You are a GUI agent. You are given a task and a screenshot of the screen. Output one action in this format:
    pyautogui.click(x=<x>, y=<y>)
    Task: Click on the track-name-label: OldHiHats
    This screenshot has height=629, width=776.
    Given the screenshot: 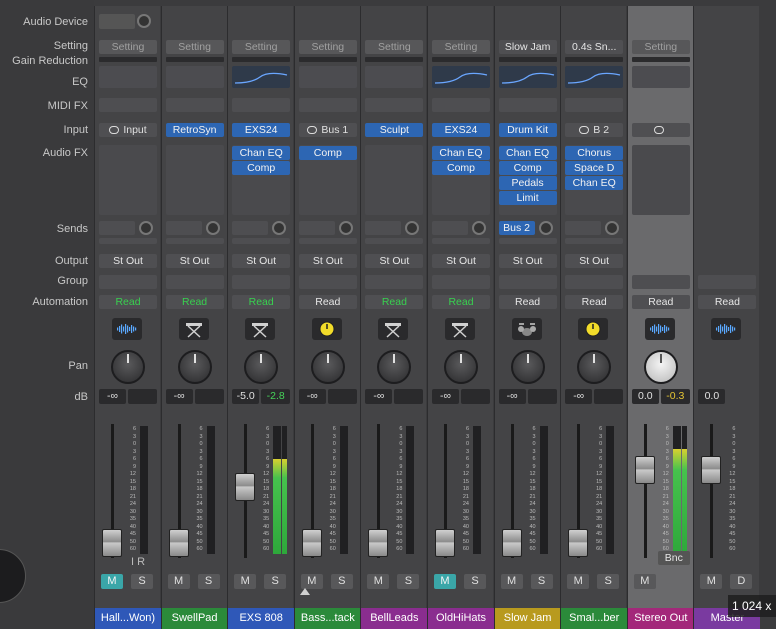 What is the action you would take?
    pyautogui.click(x=461, y=618)
    